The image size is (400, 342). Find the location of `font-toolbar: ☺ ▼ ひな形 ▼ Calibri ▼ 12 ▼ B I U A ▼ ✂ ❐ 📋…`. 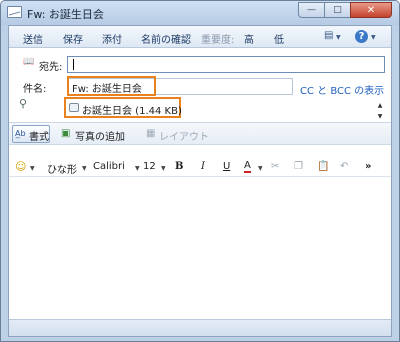

font-toolbar: ☺ ▼ ひな形 ▼ Calibri ▼ 12 ▼ B I U A ▼ ✂ ❐ 📋… is located at coordinates (200, 167).